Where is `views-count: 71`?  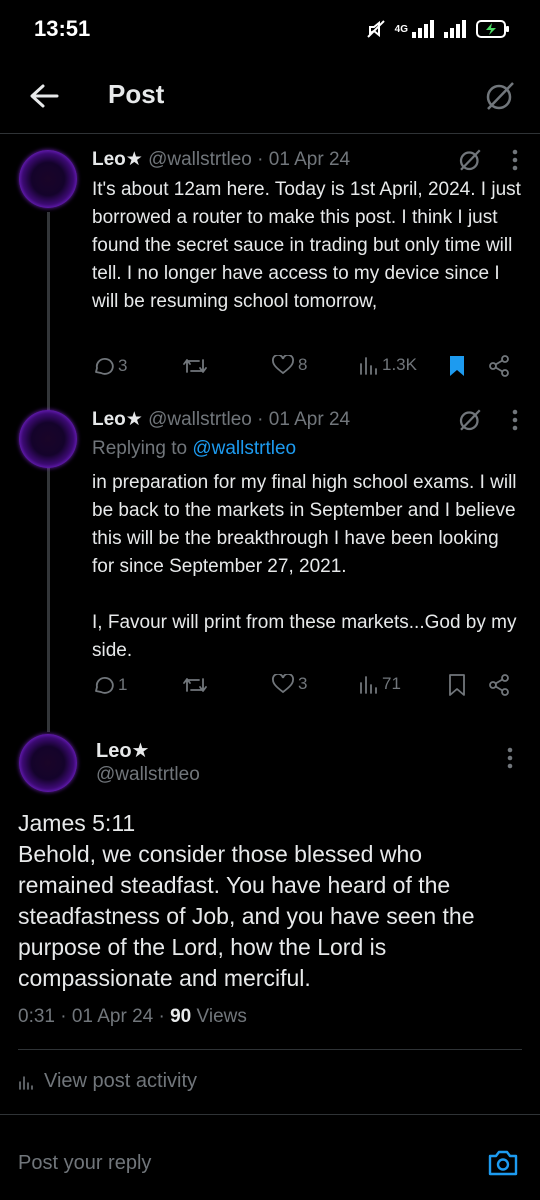
views-count: 71 is located at coordinates (391, 683).